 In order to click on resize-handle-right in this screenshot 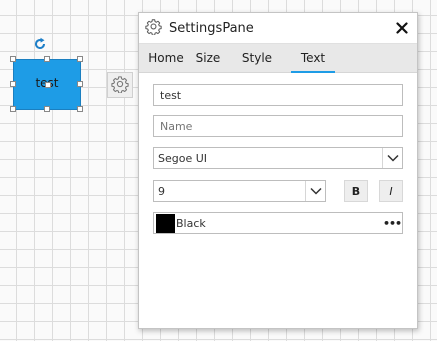, I will do `click(80, 84)`.